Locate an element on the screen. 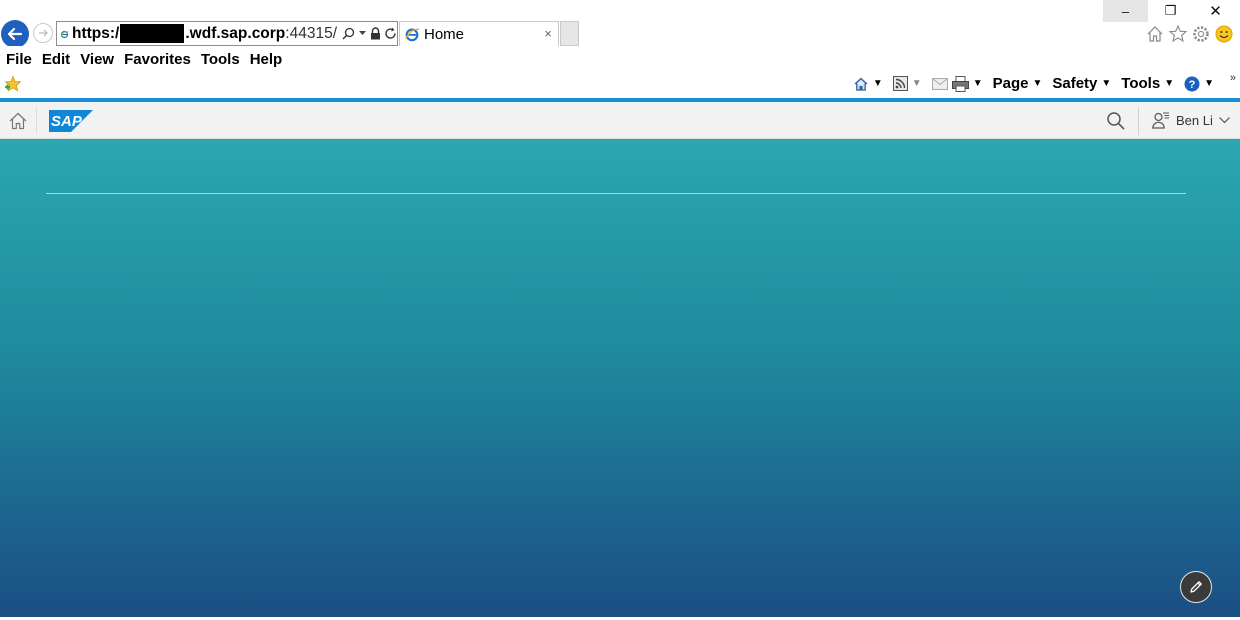 Image resolution: width=1240 pixels, height=620 pixels. settings-gear-icon is located at coordinates (1201, 34).